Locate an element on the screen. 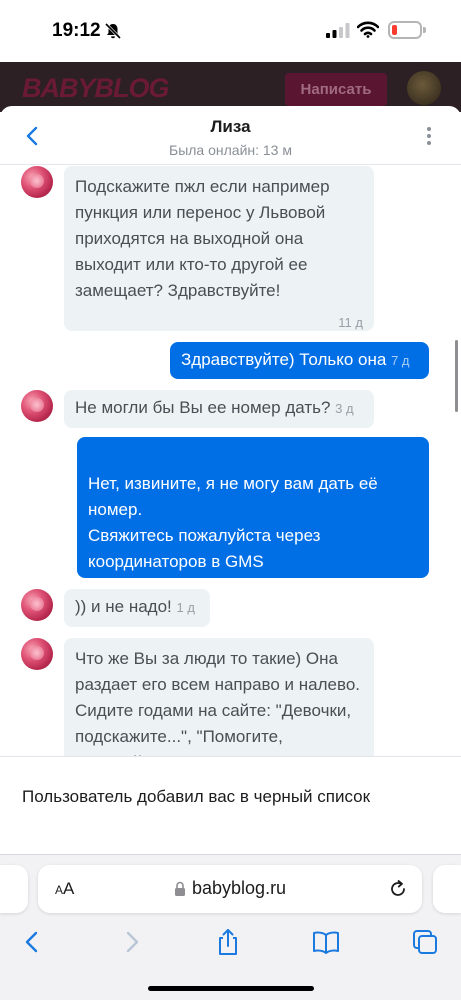 This screenshot has height=1000, width=461. blacklist-notice-text: Пользователь добавил вас в черный список is located at coordinates (196, 796).